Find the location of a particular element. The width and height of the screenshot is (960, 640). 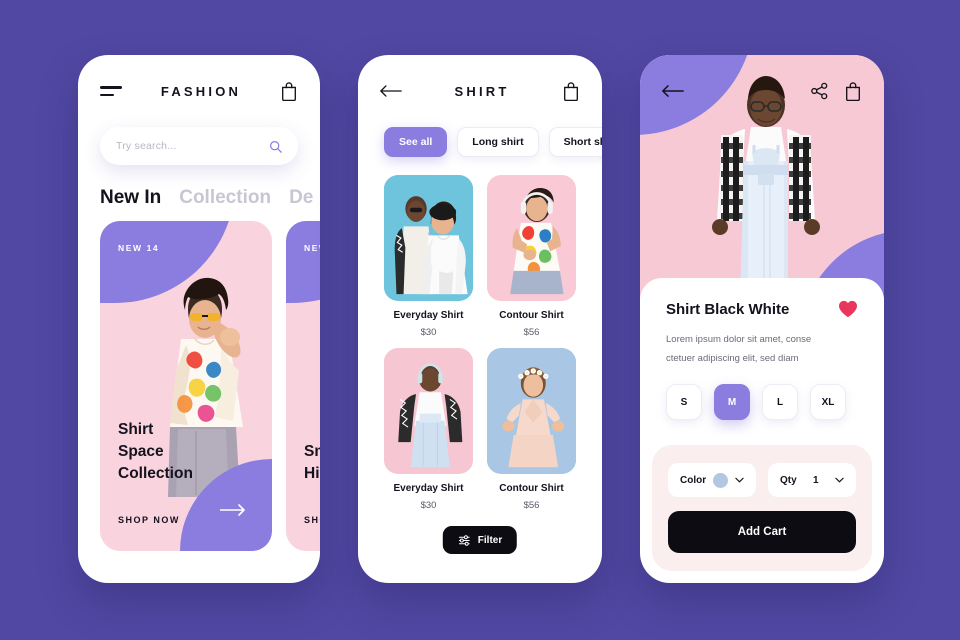

home-header: FASHION is located at coordinates (199, 91).